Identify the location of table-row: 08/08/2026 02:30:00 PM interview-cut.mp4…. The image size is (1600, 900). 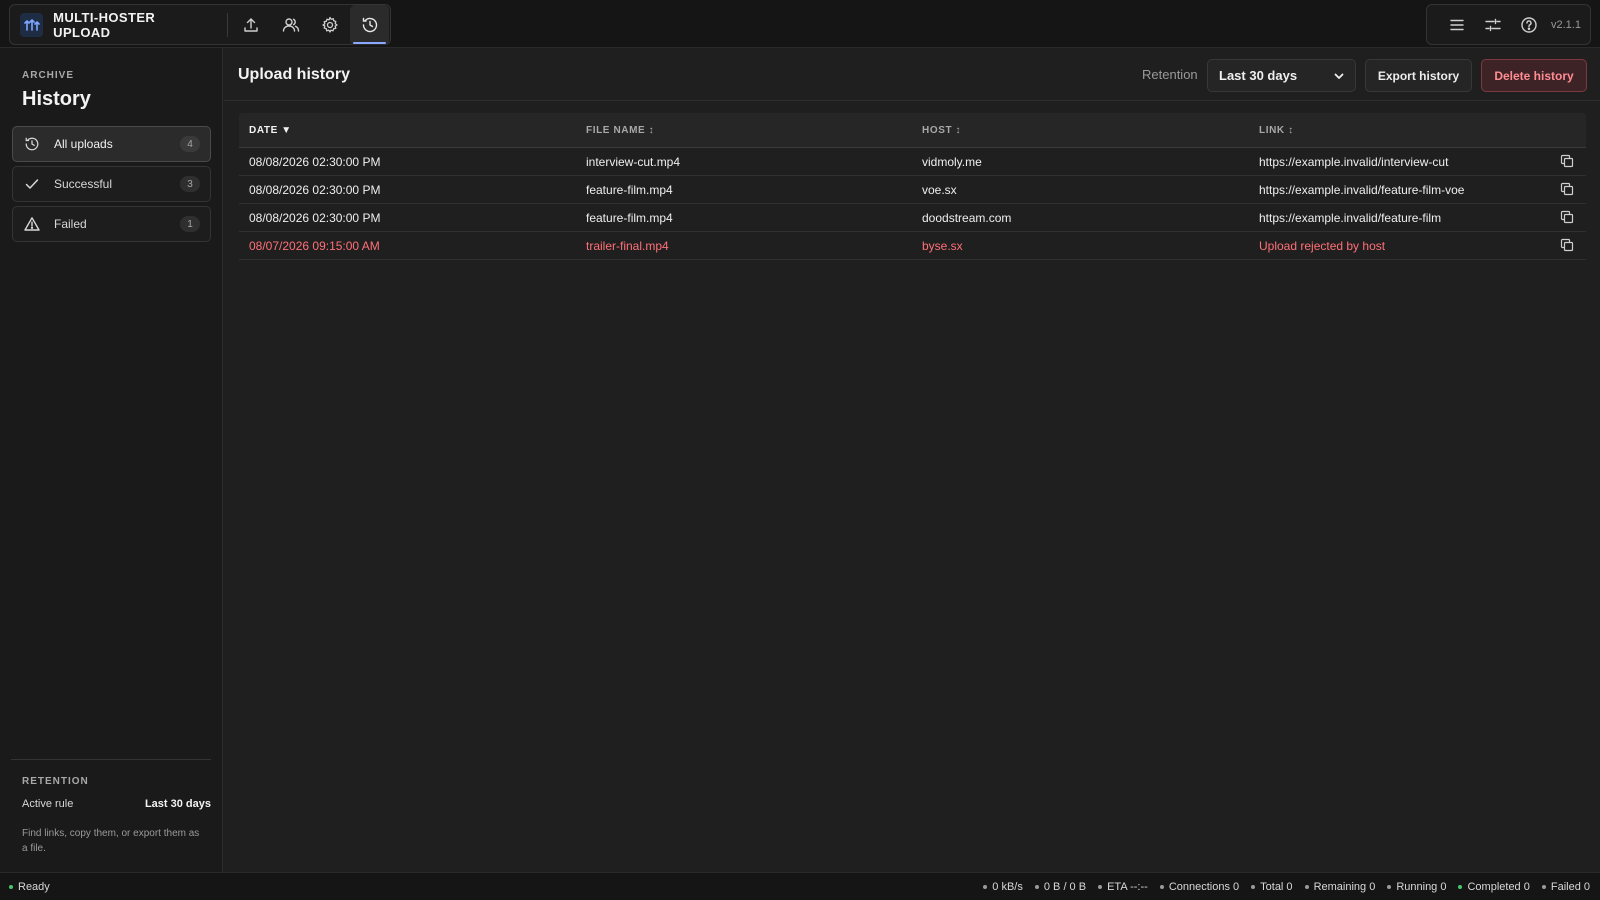
(912, 162).